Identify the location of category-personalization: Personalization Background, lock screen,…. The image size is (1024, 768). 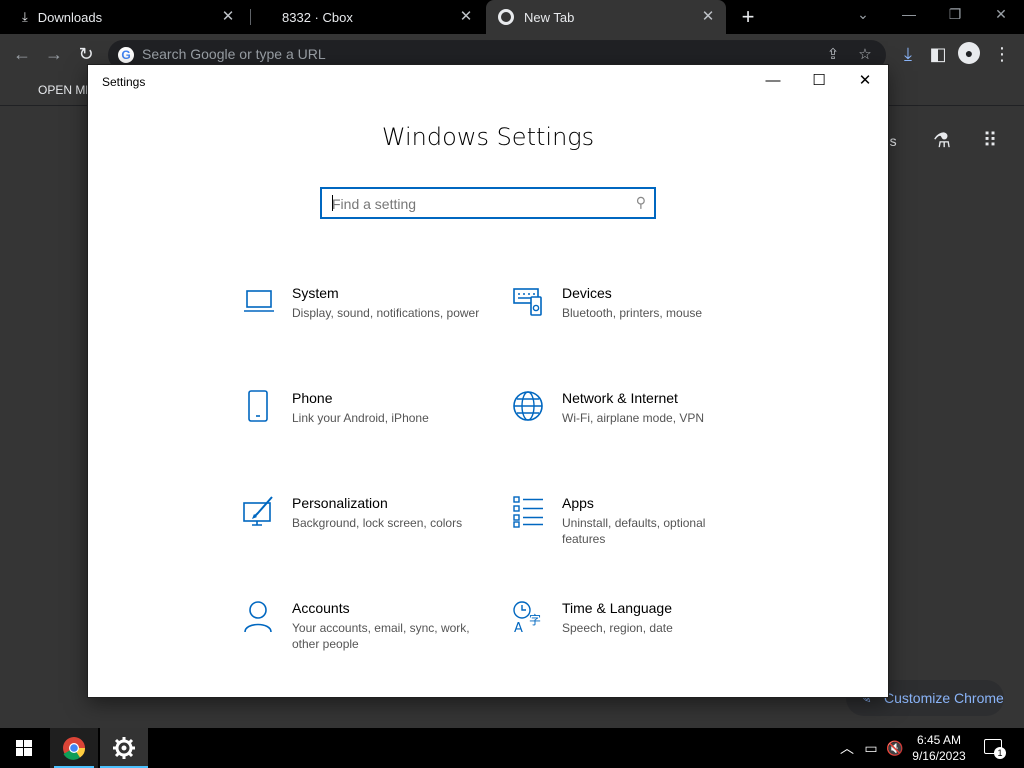
(372, 535).